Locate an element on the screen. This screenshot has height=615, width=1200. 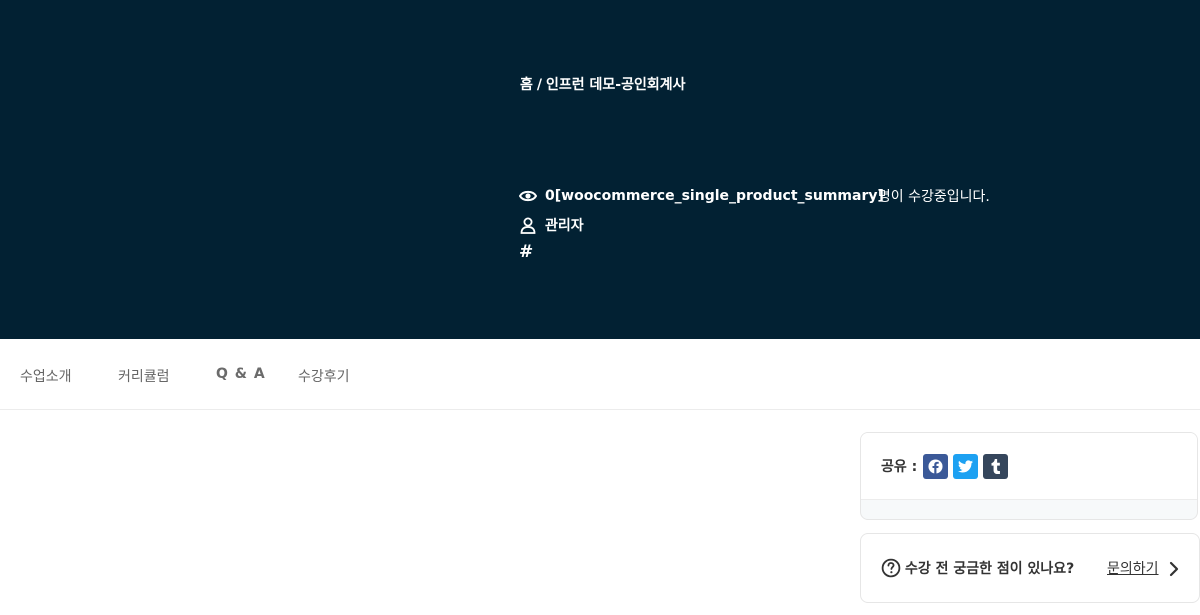
course-tabs: 수업소개 커리큘럼 Q & A 수강후기 is located at coordinates (600, 374).